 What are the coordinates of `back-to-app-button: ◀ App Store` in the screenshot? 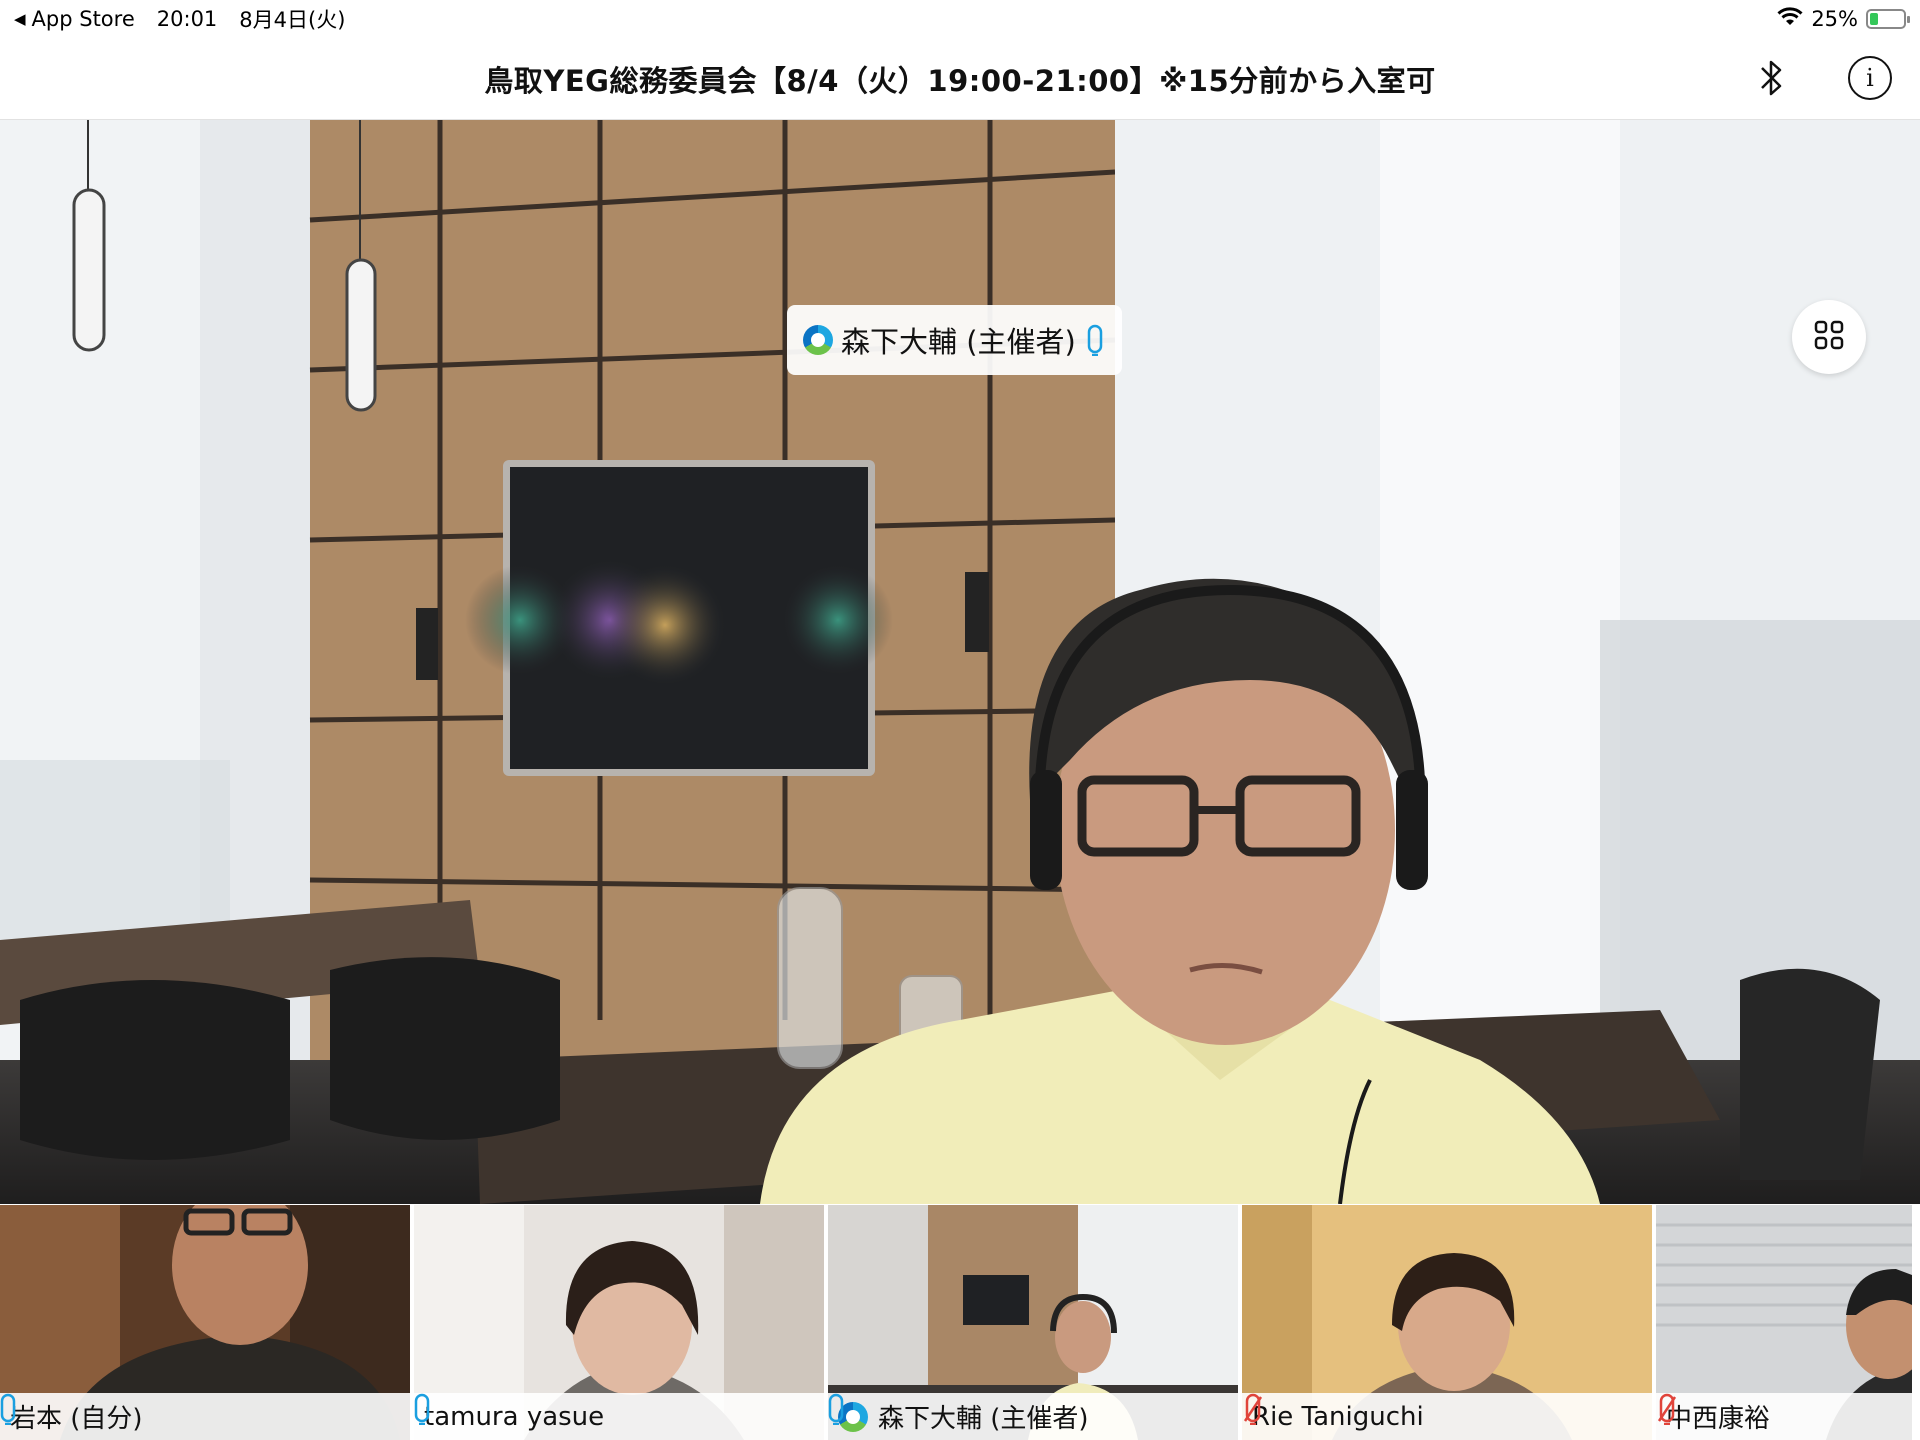 It's located at (74, 19).